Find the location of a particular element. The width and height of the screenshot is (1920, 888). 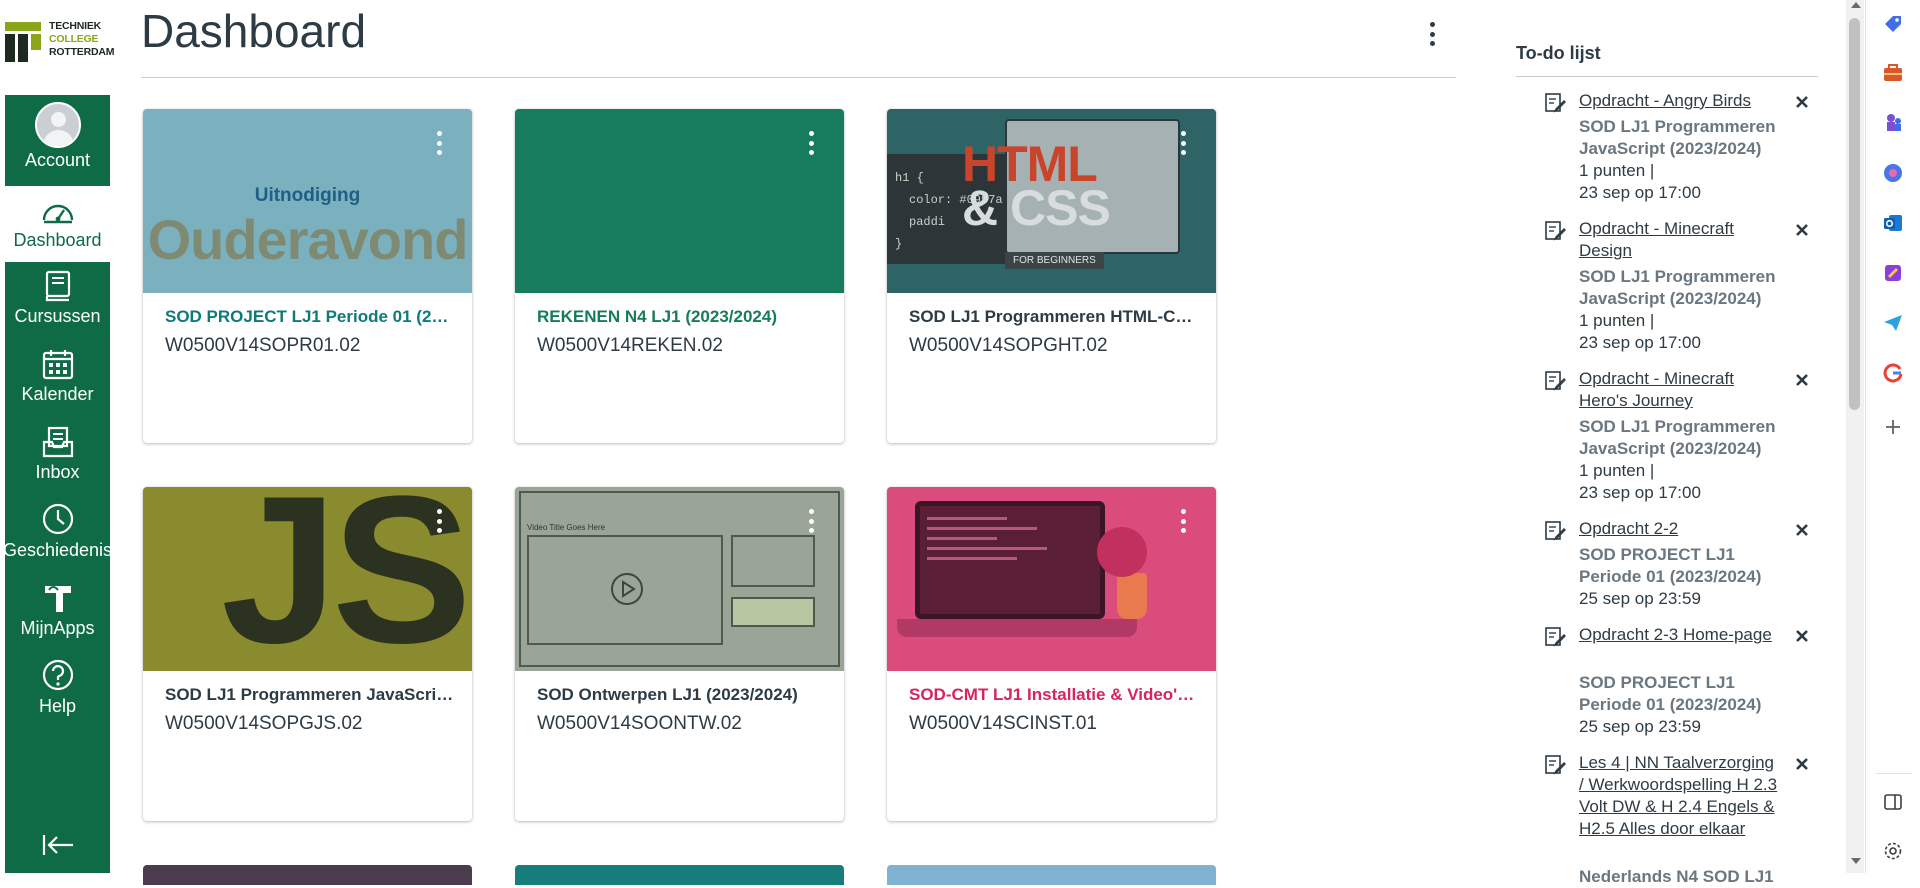

nav-item-label: Geschiedenis is located at coordinates (57, 550).